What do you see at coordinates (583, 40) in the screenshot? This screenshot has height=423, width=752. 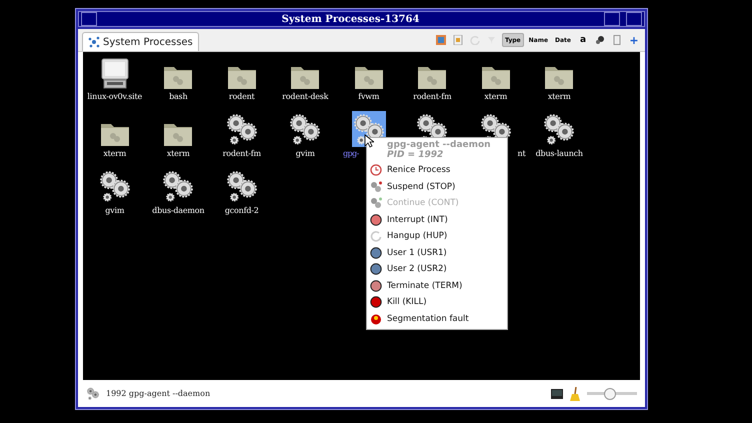 I see `font-button: a` at bounding box center [583, 40].